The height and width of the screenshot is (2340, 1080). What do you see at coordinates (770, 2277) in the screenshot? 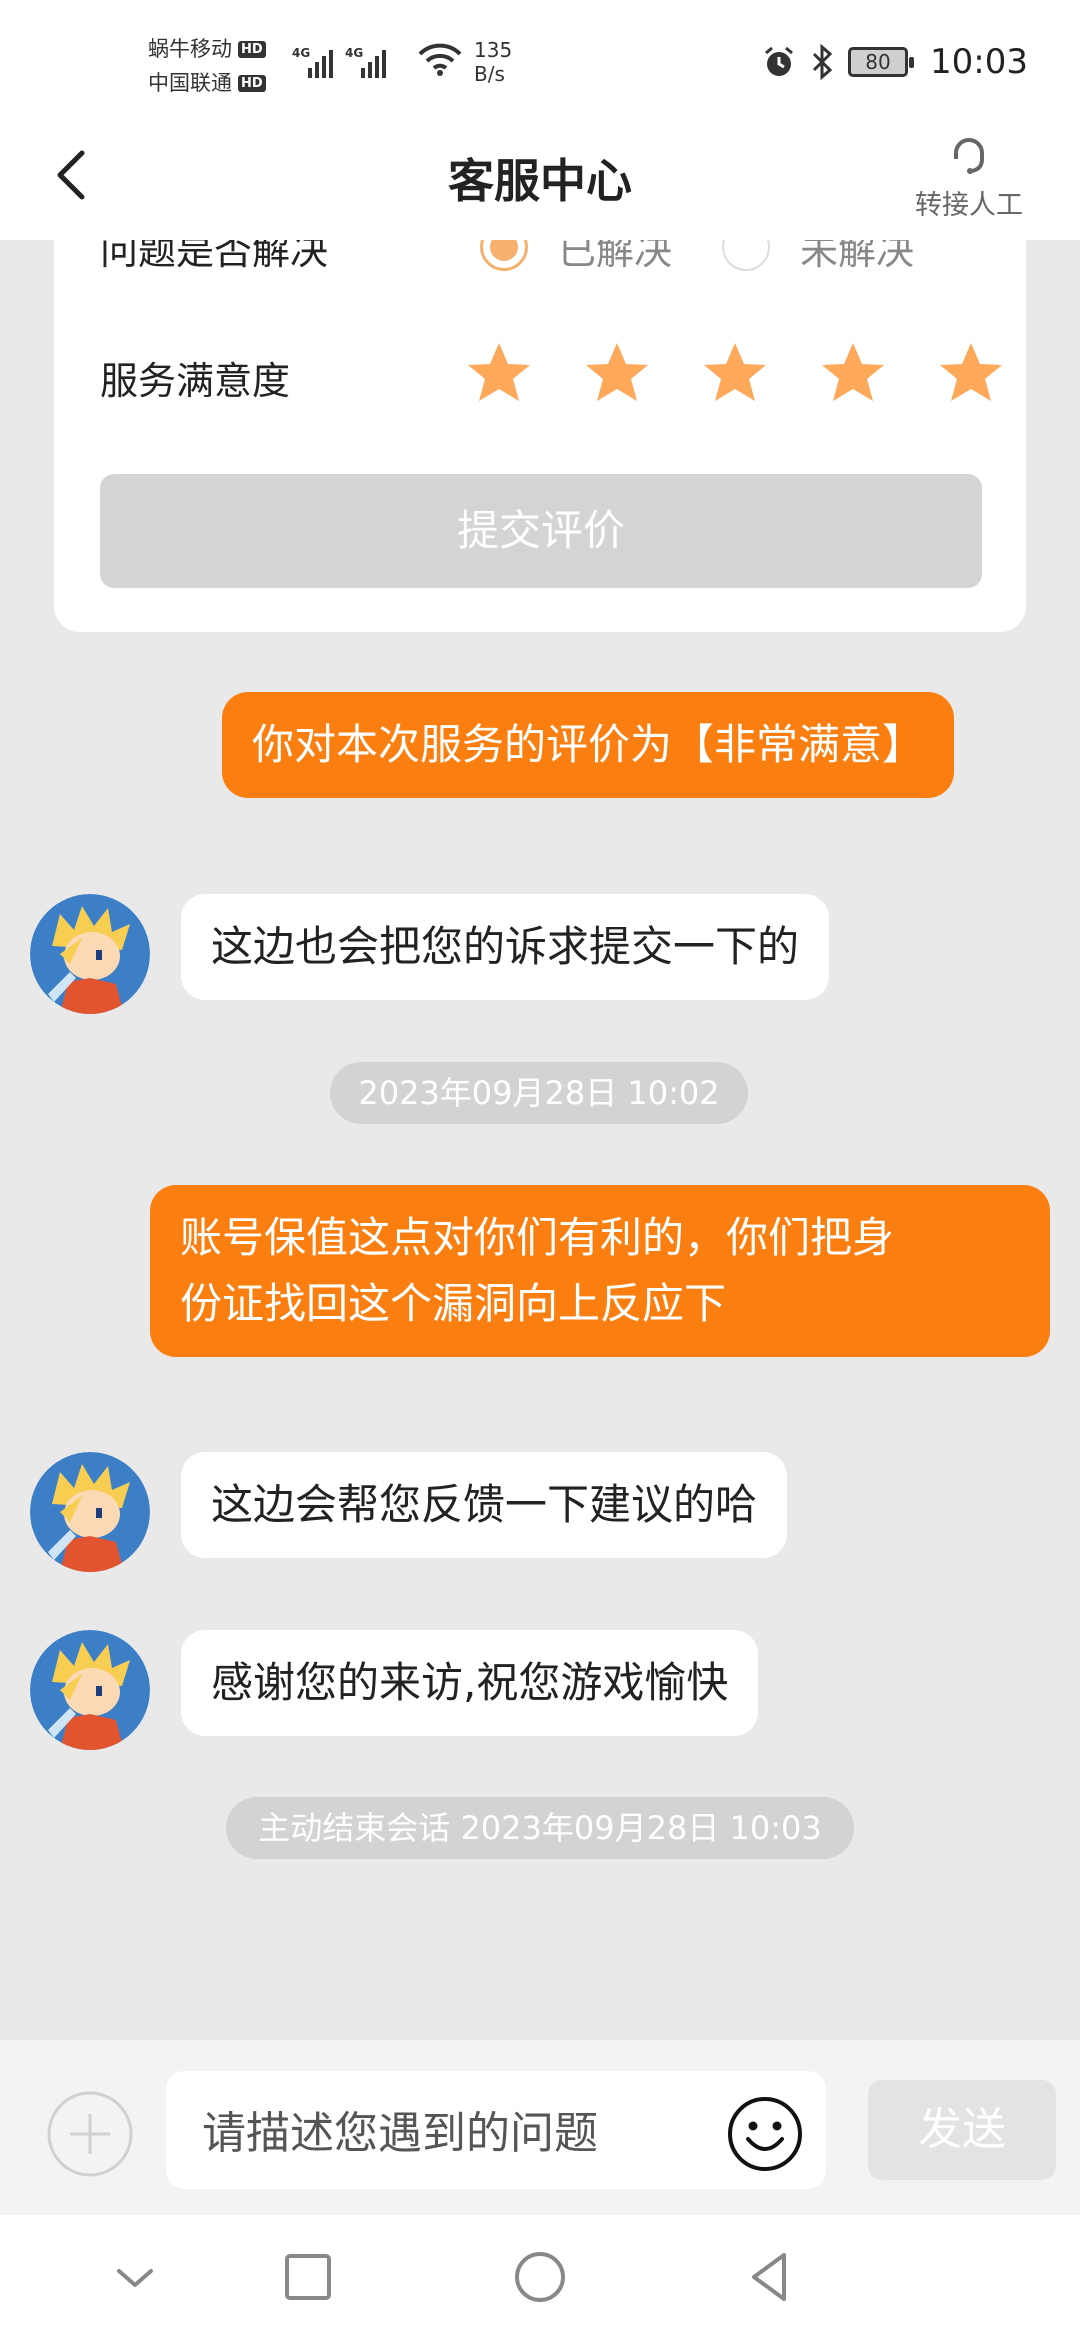
I see `back-triangle-icon` at bounding box center [770, 2277].